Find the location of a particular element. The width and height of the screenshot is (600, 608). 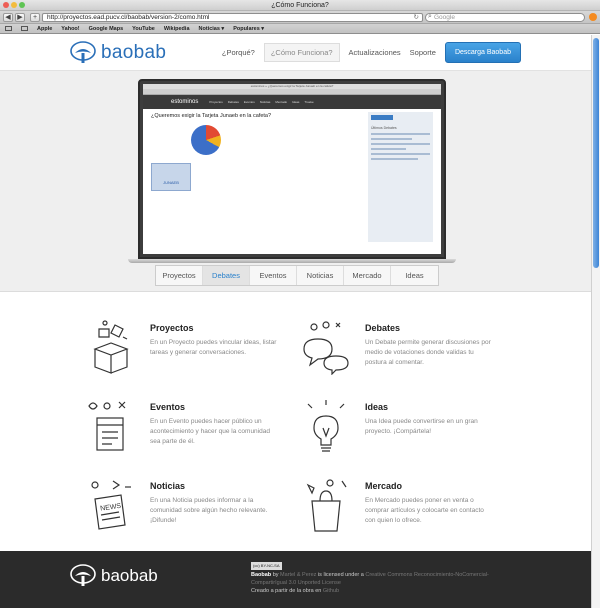

preview-brand: estominos is located at coordinates (185, 102).